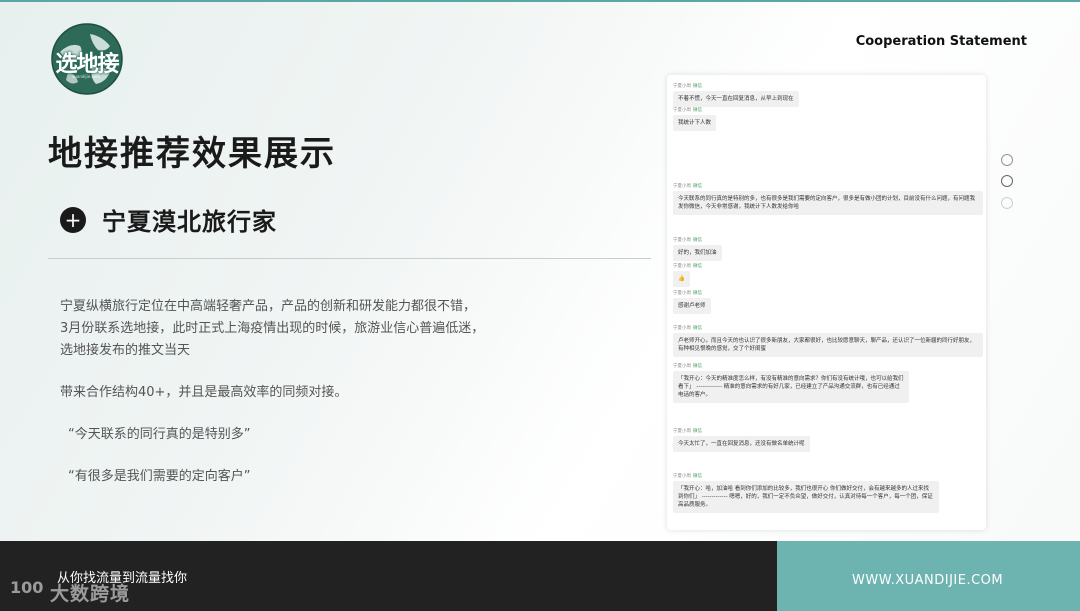 Image resolution: width=1080 pixels, height=611 pixels. I want to click on paragraph-line: 选地接发布的推文当天, so click(125, 350).